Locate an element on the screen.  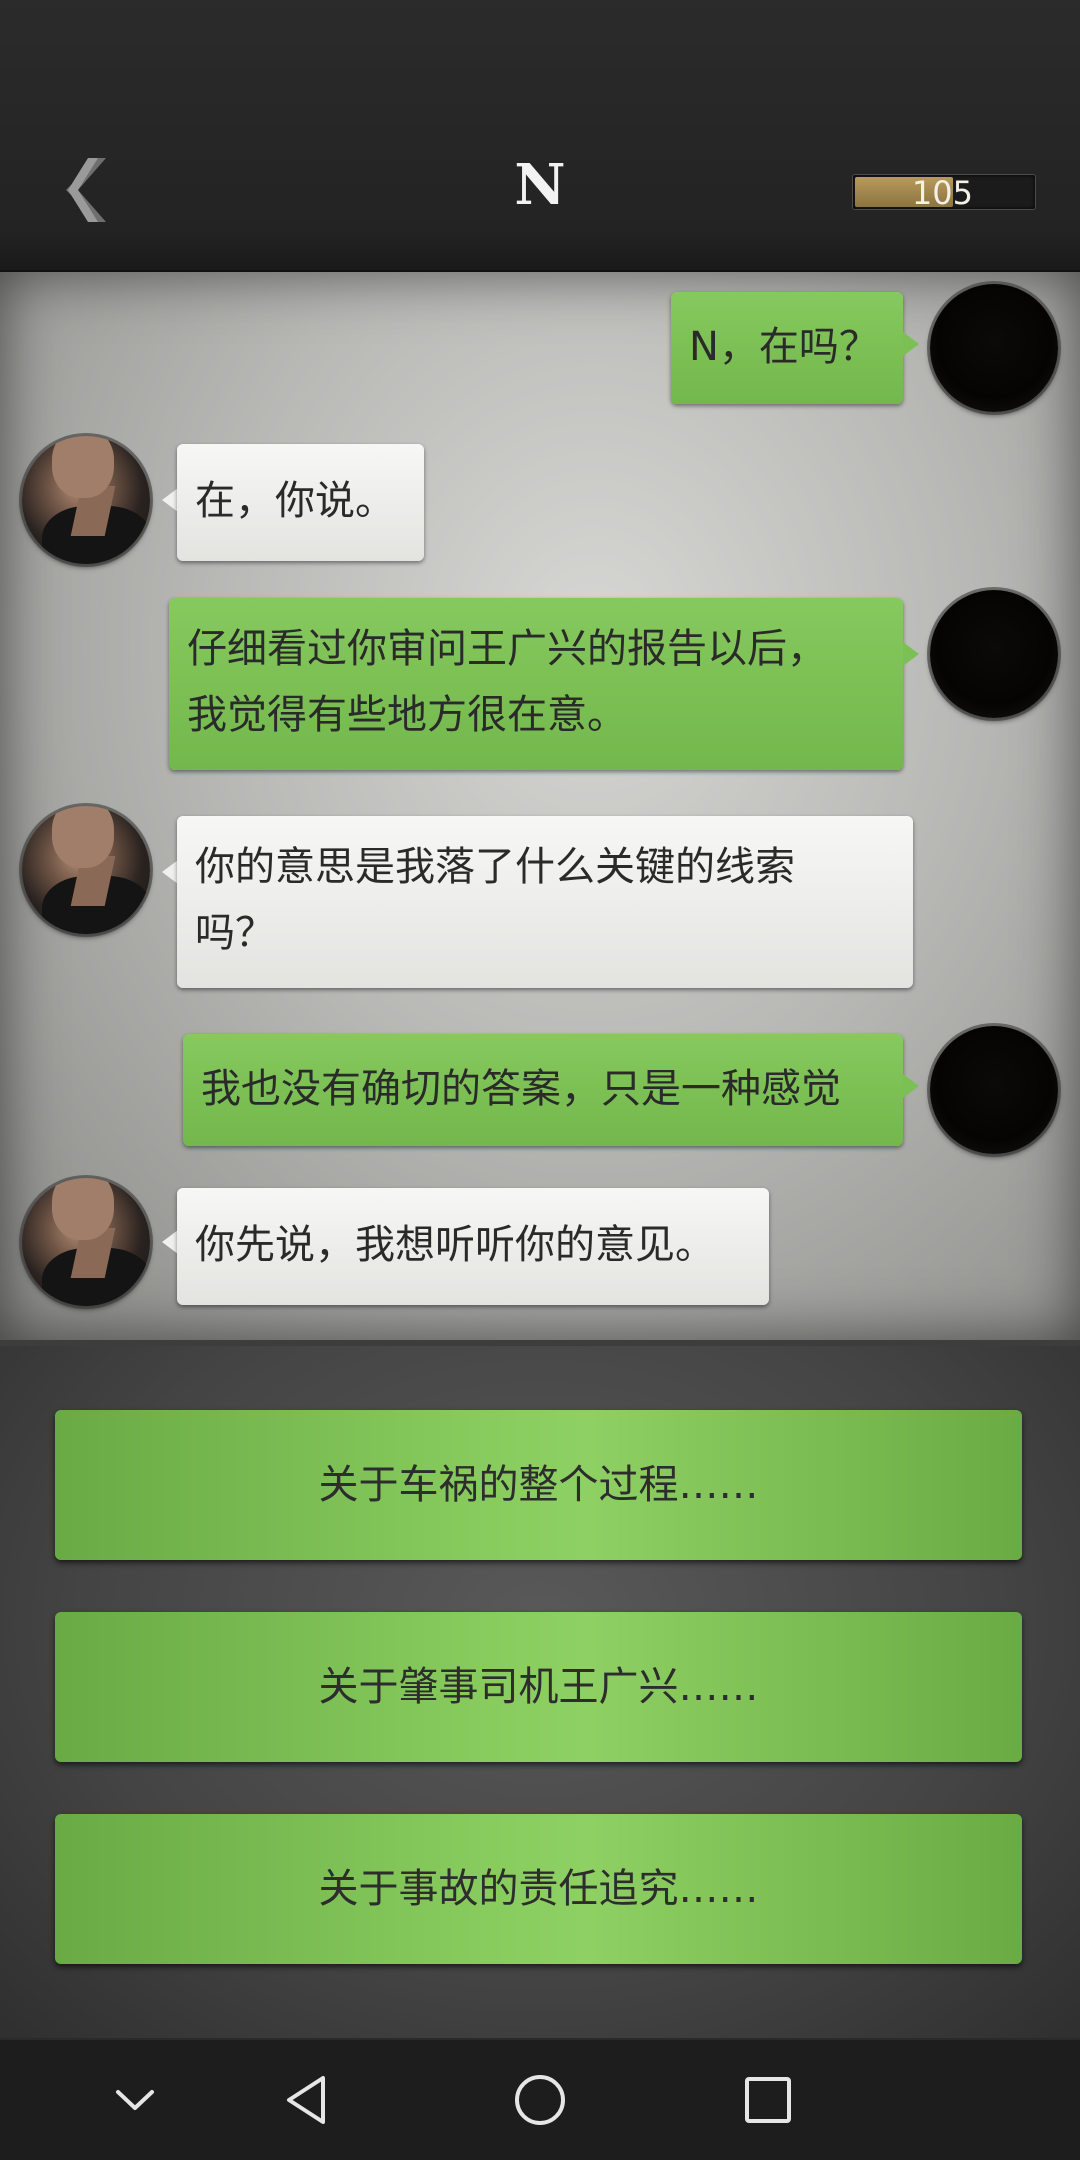
message-text: N，在吗？ is located at coordinates (784, 347).